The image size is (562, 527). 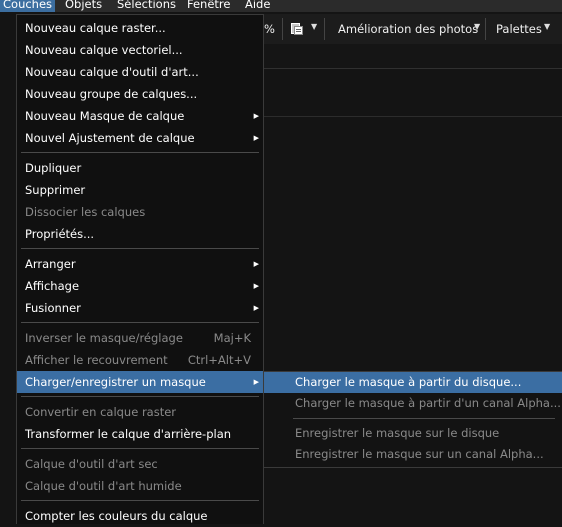 What do you see at coordinates (53, 308) in the screenshot?
I see `menu-item-label: Fusionner` at bounding box center [53, 308].